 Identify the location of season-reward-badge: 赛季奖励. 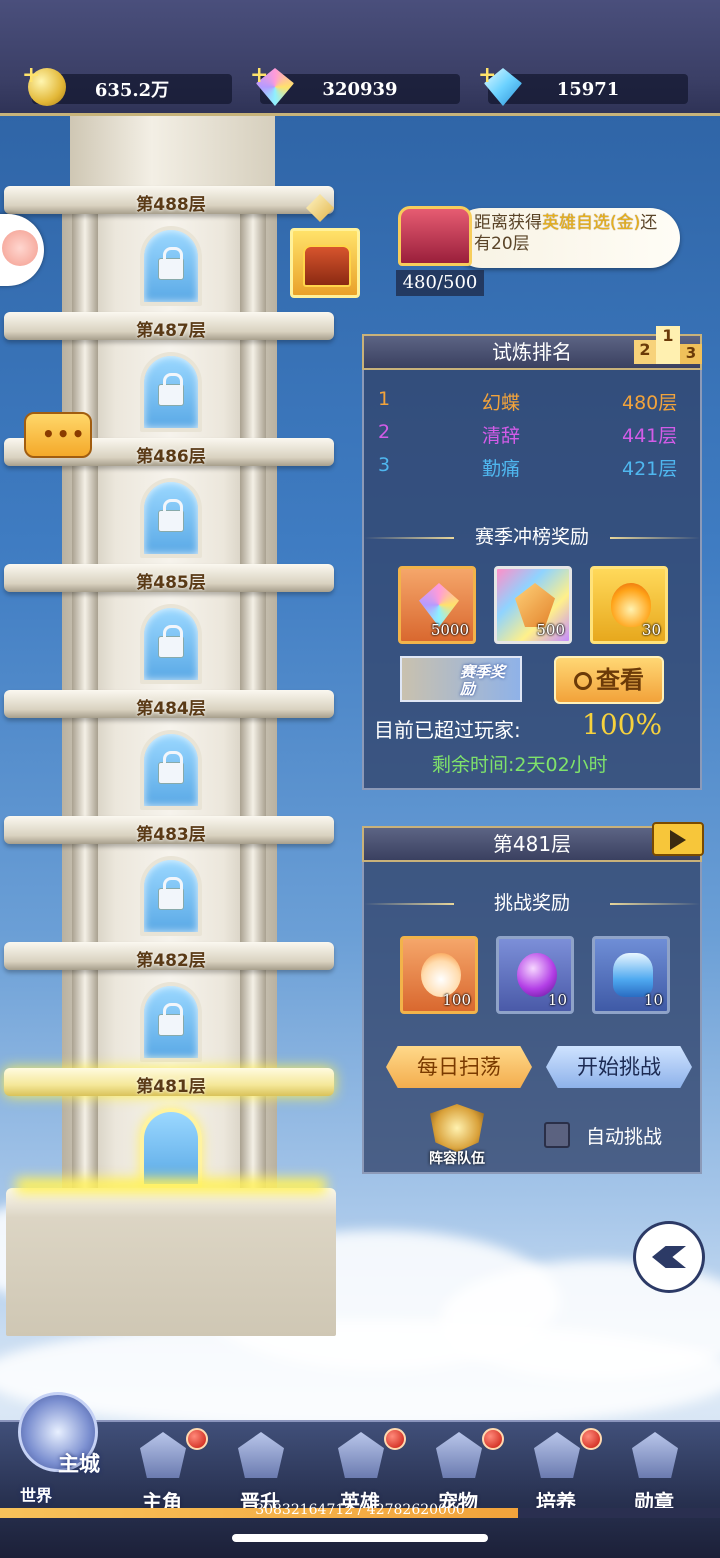
(461, 679).